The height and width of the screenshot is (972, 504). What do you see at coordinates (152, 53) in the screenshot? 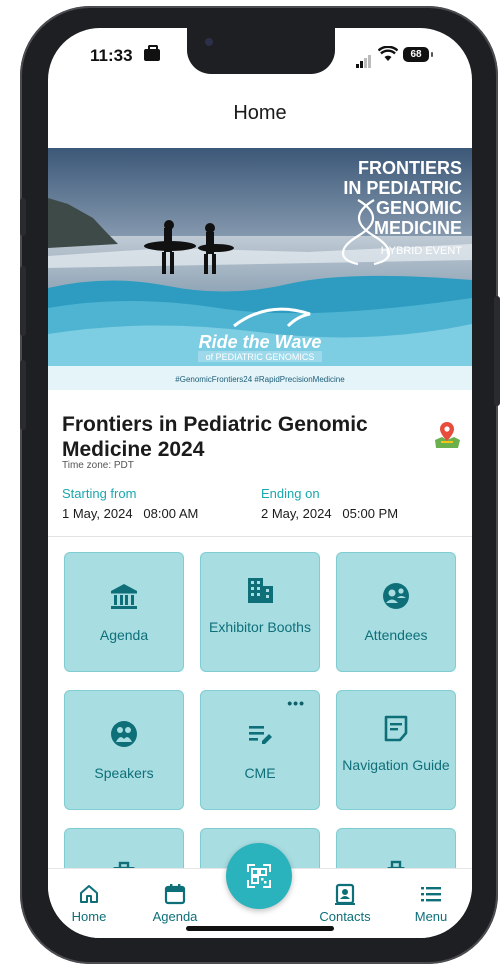
I see `work-briefcase-icon` at bounding box center [152, 53].